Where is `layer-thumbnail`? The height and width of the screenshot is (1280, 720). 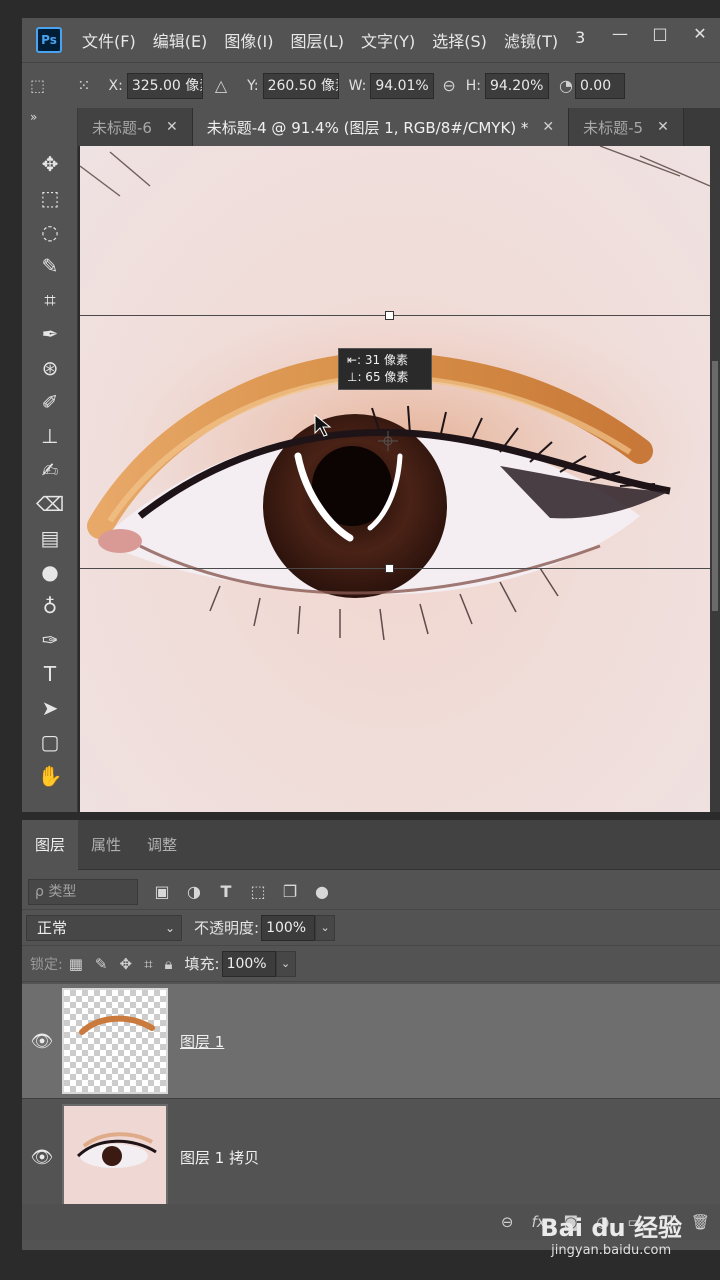
layer-thumbnail is located at coordinates (115, 1041).